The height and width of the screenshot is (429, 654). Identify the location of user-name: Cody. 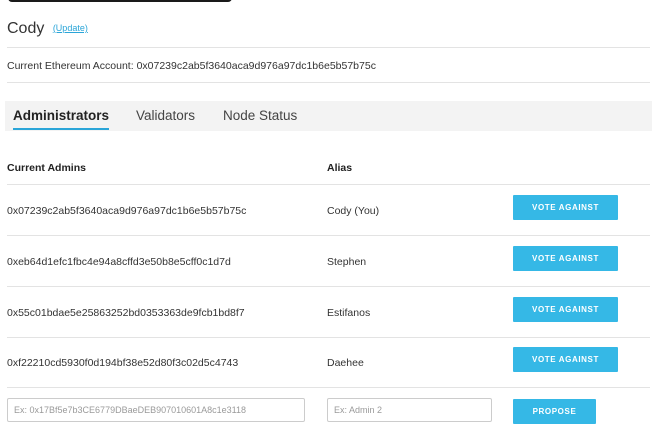
(26, 28).